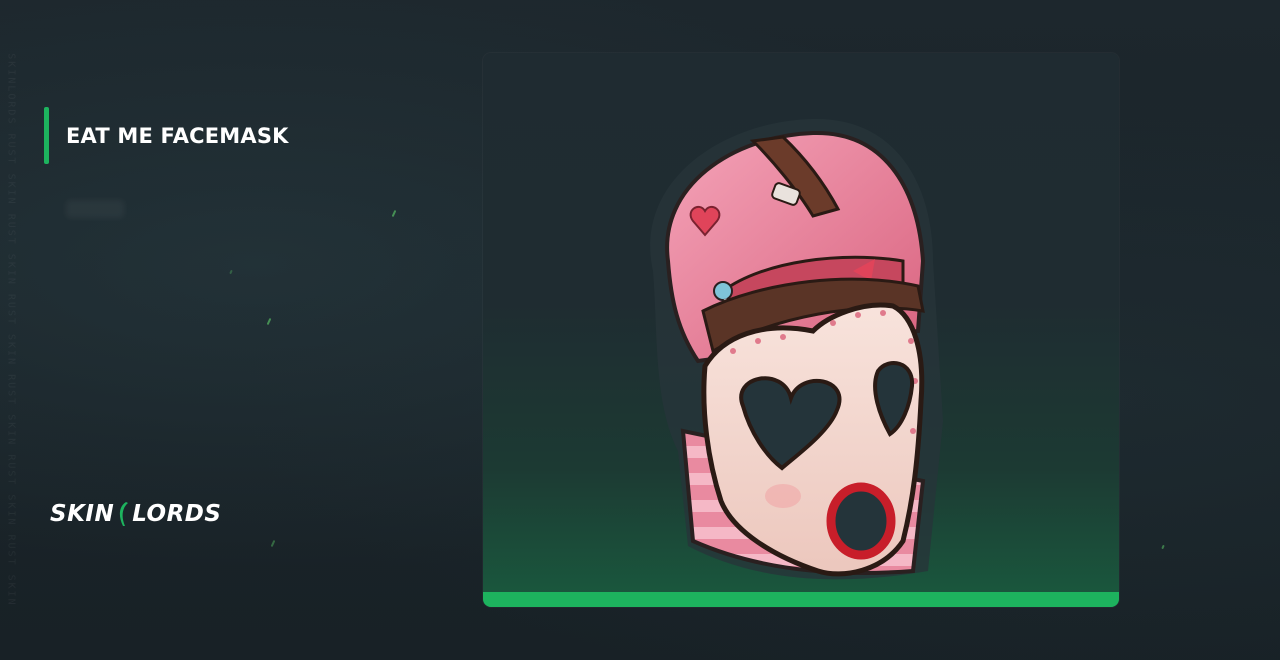 The image size is (1280, 660). What do you see at coordinates (82, 514) in the screenshot?
I see `logo-text-left: SKIN` at bounding box center [82, 514].